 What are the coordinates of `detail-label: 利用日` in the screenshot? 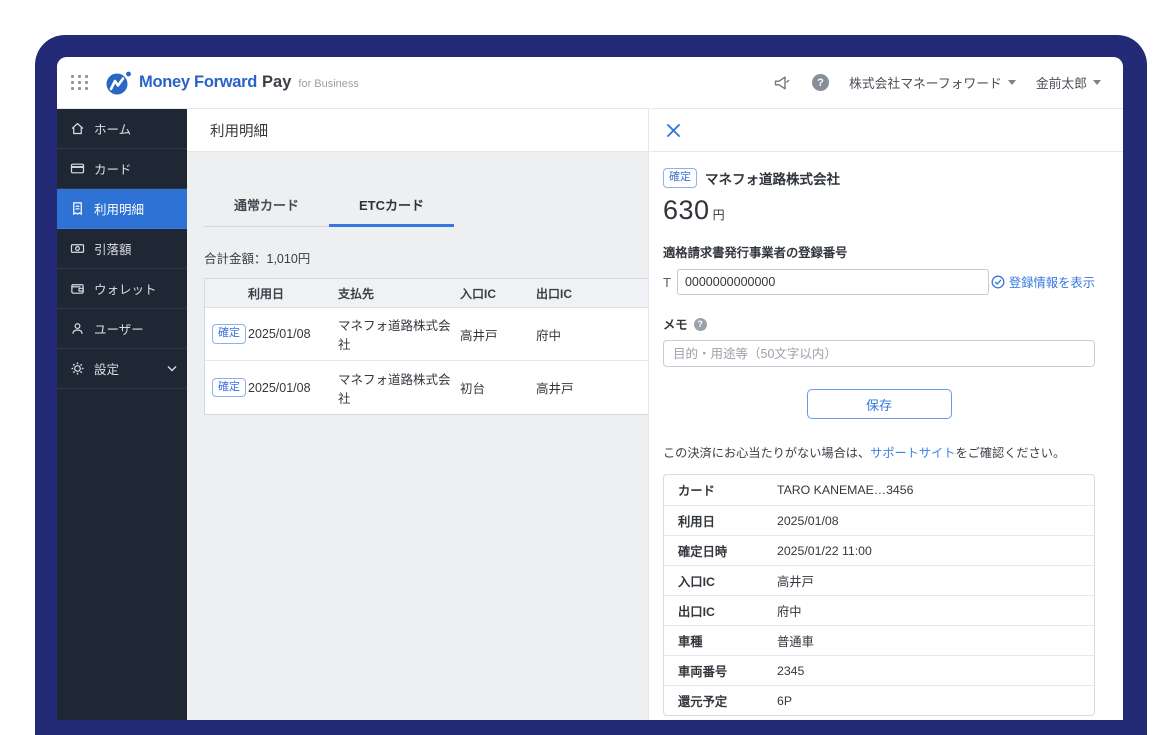 It's located at (696, 521).